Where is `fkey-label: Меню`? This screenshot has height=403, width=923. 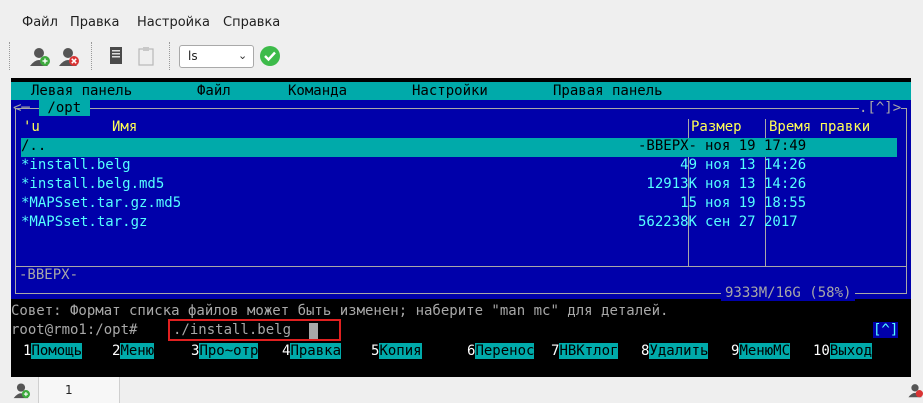
fkey-label: Меню is located at coordinates (137, 351).